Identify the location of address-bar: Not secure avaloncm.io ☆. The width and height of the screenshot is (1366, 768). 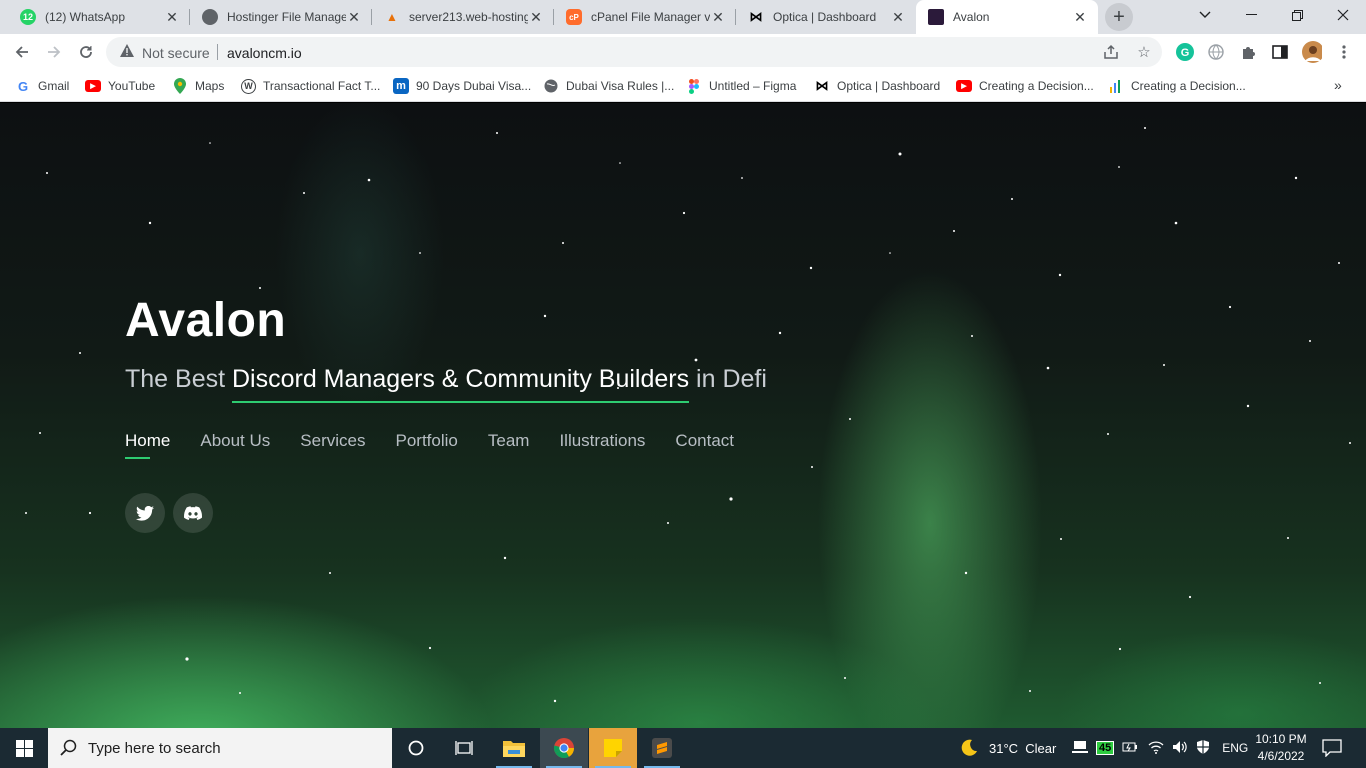
(634, 52).